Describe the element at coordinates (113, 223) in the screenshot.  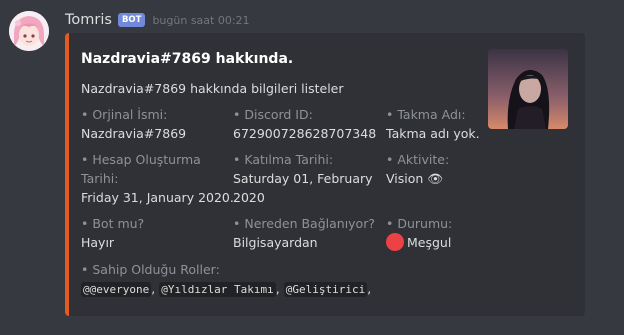
I see `field-name: • Bot mu?` at that location.